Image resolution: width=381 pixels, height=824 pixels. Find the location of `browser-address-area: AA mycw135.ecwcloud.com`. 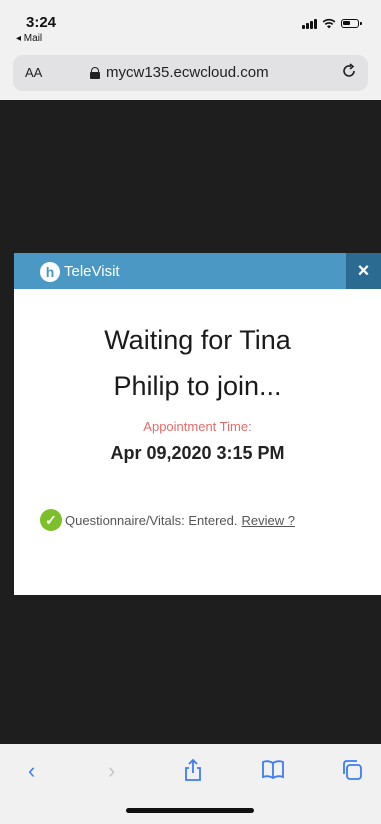

browser-address-area: AA mycw135.ecwcloud.com is located at coordinates (190, 75).